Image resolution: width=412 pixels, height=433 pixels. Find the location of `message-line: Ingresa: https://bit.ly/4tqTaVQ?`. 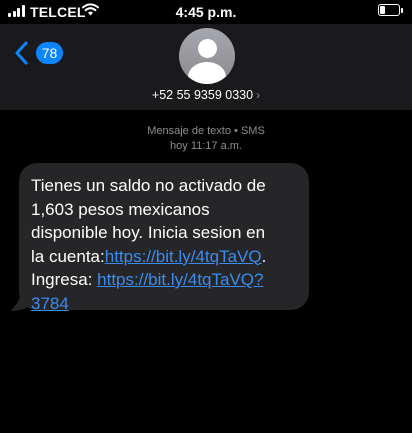

message-line: Ingresa: https://bit.ly/4tqTaVQ? is located at coordinates (166, 280).